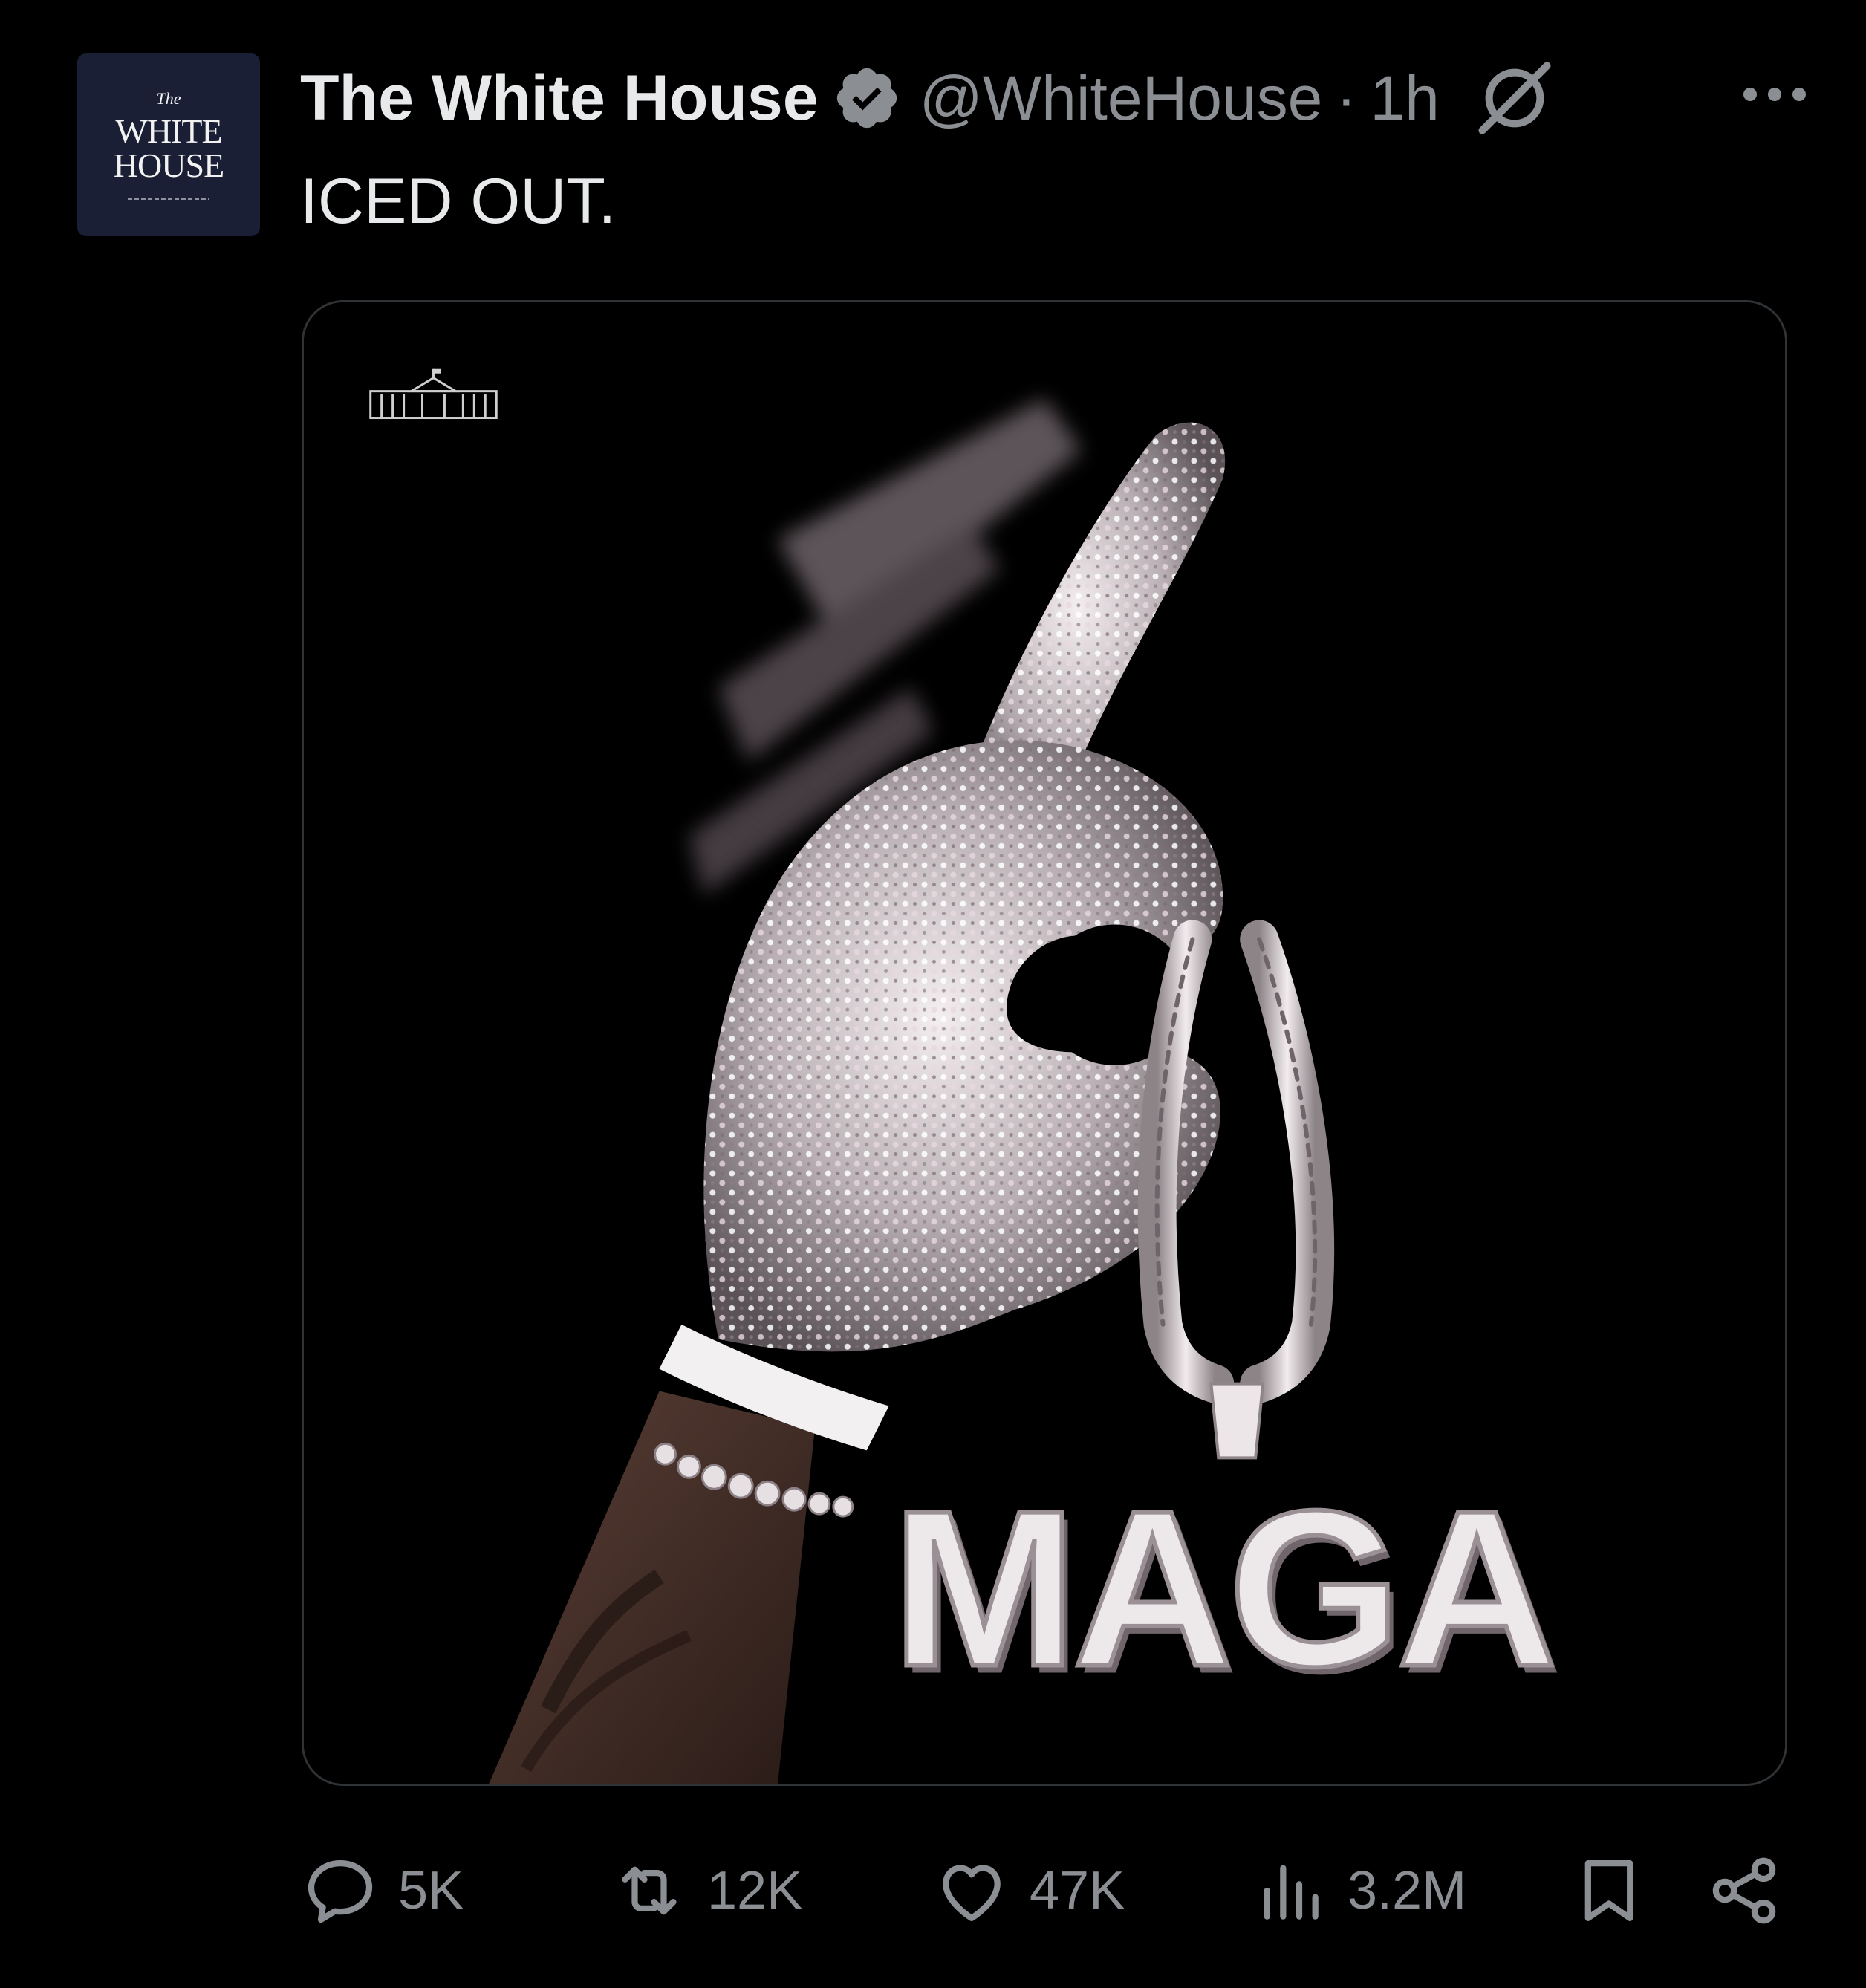 The height and width of the screenshot is (1988, 1866). I want to click on views-chart-icon, so click(1291, 1892).